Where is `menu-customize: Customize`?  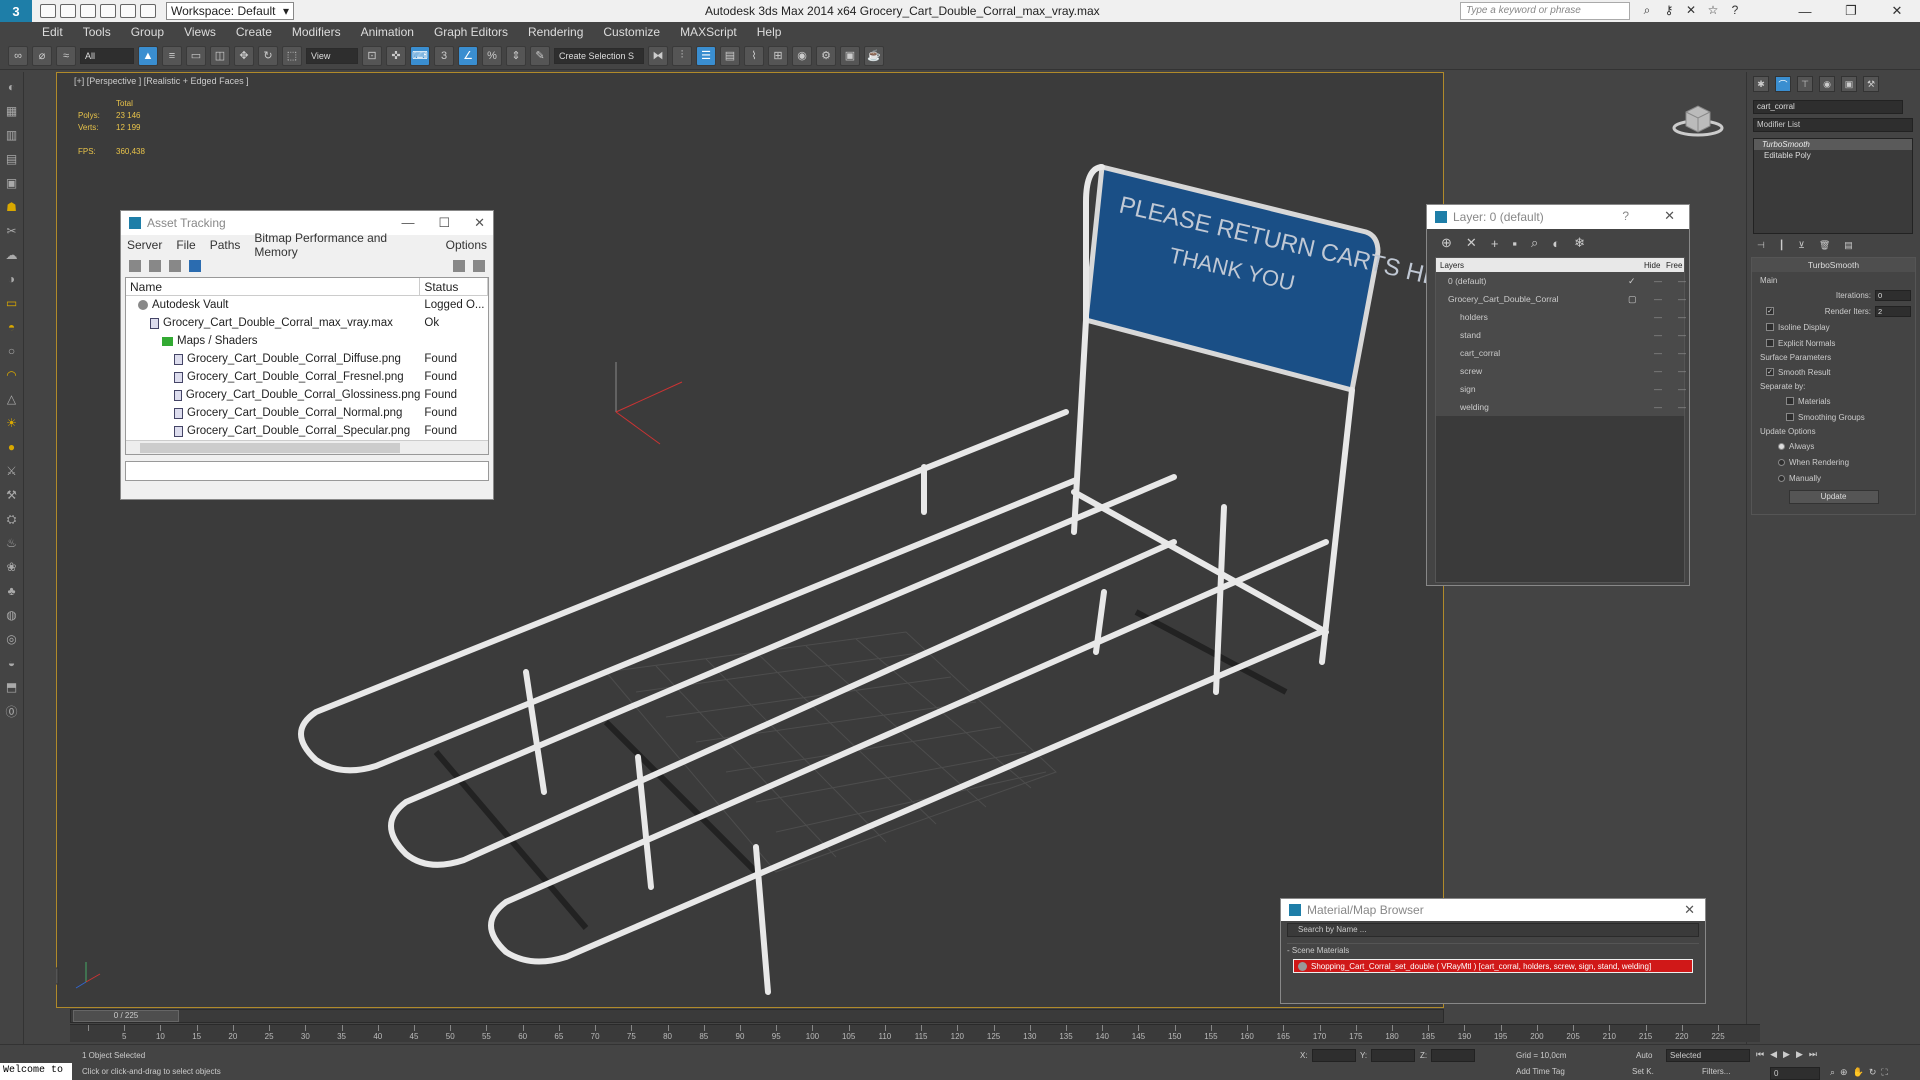 menu-customize: Customize is located at coordinates (631, 32).